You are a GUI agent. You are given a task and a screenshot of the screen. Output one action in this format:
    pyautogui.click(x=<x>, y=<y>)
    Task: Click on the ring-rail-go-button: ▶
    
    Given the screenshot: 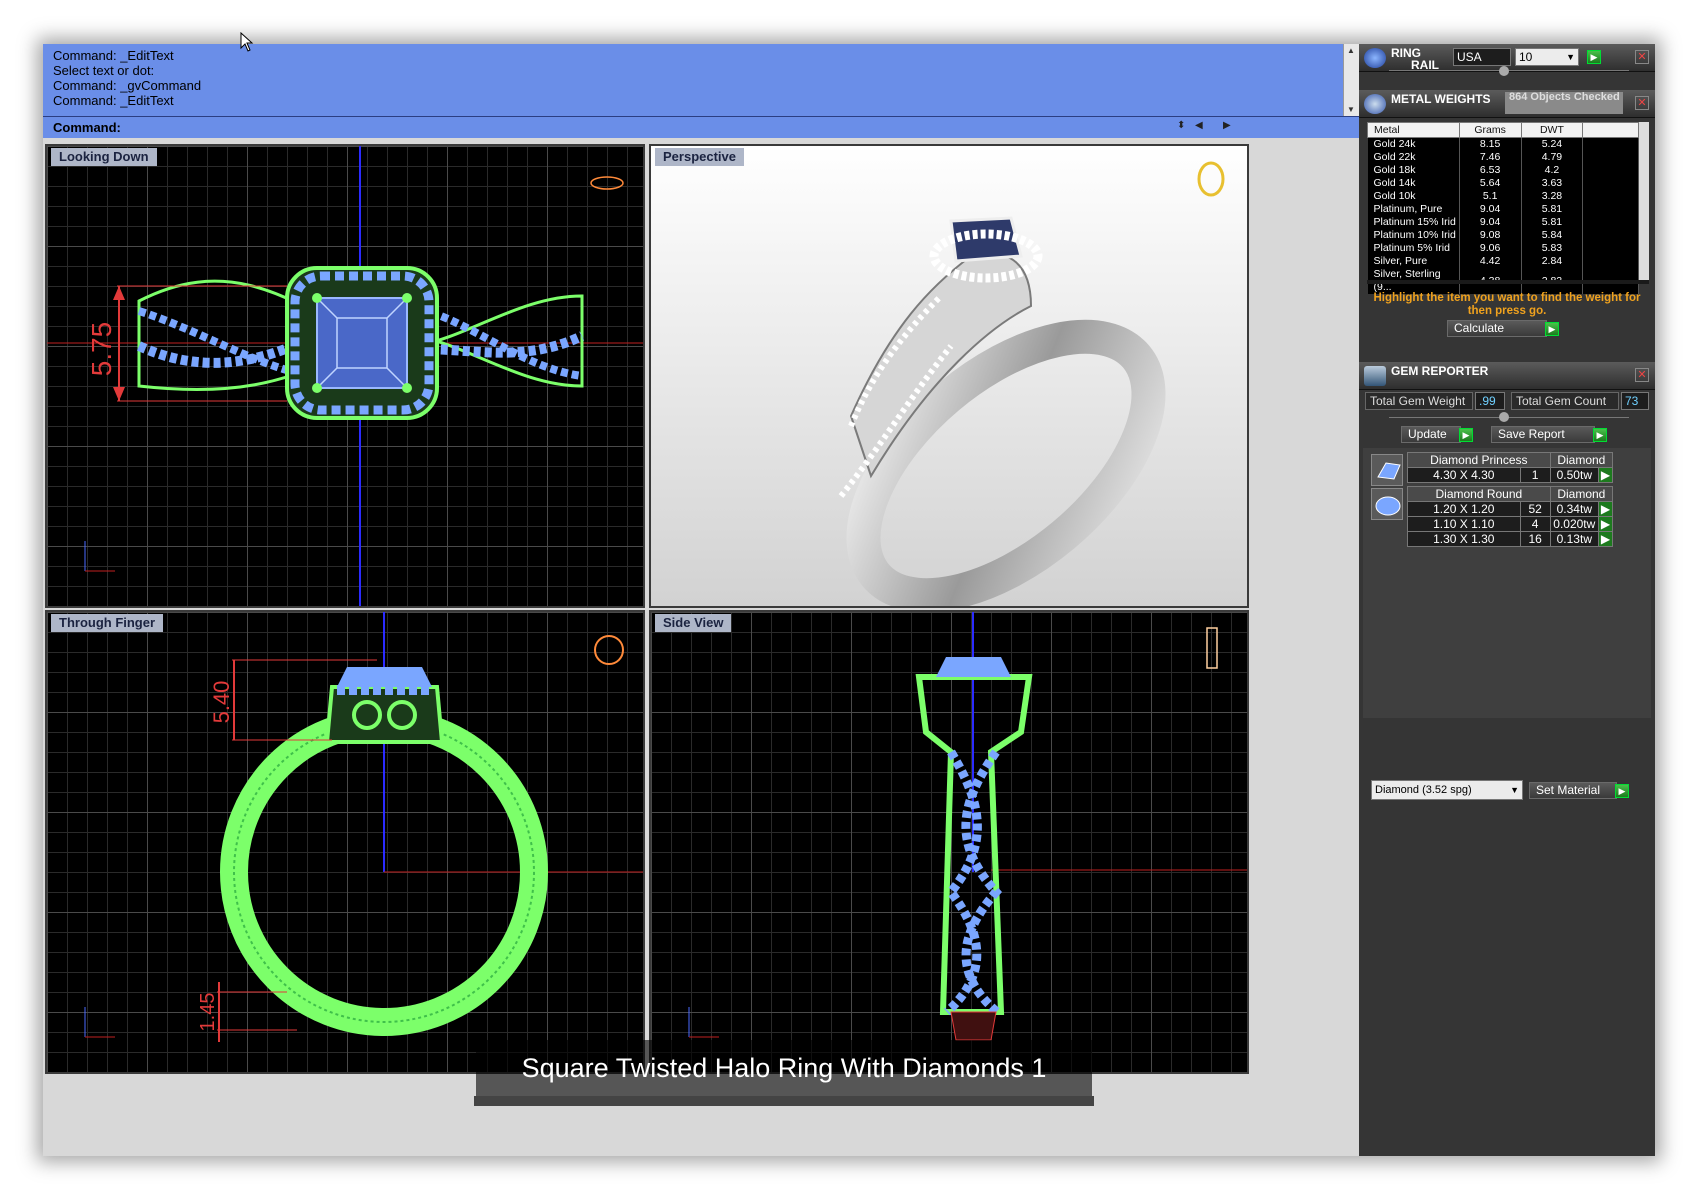 What is the action you would take?
    pyautogui.click(x=1594, y=57)
    